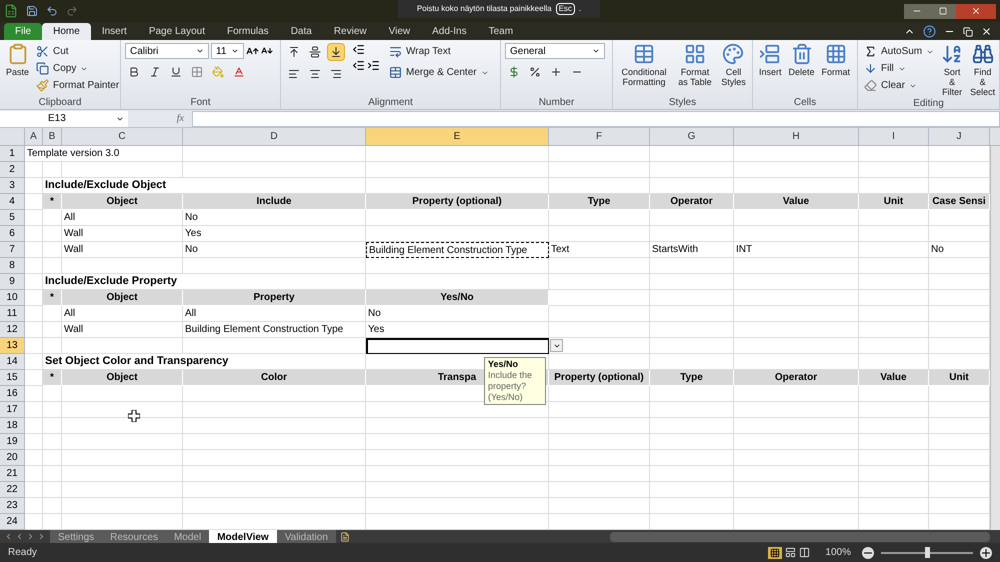 The height and width of the screenshot is (562, 1000). I want to click on row-header: 20, so click(12, 458).